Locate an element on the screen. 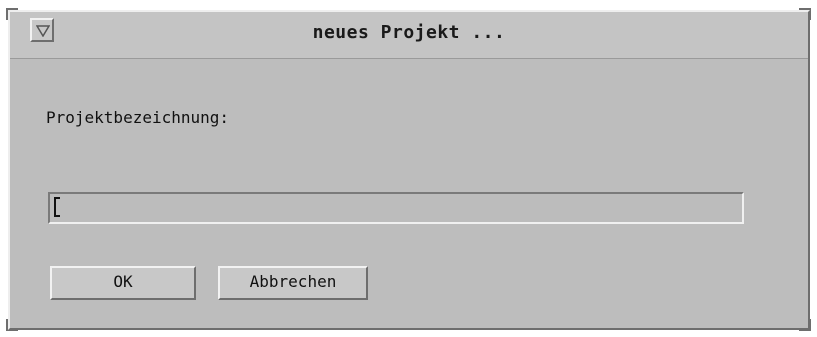 This screenshot has width=817, height=337. project-name-input is located at coordinates (396, 208).